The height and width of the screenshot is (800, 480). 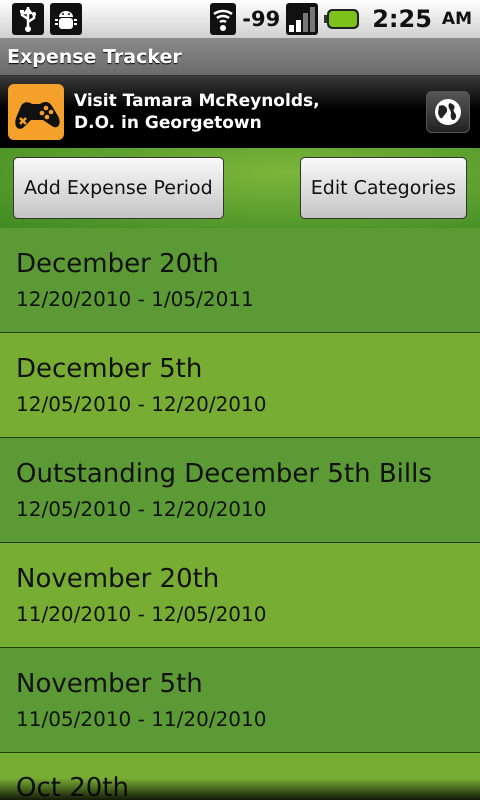 What do you see at coordinates (118, 188) in the screenshot?
I see `action-button: Add Expense Period` at bounding box center [118, 188].